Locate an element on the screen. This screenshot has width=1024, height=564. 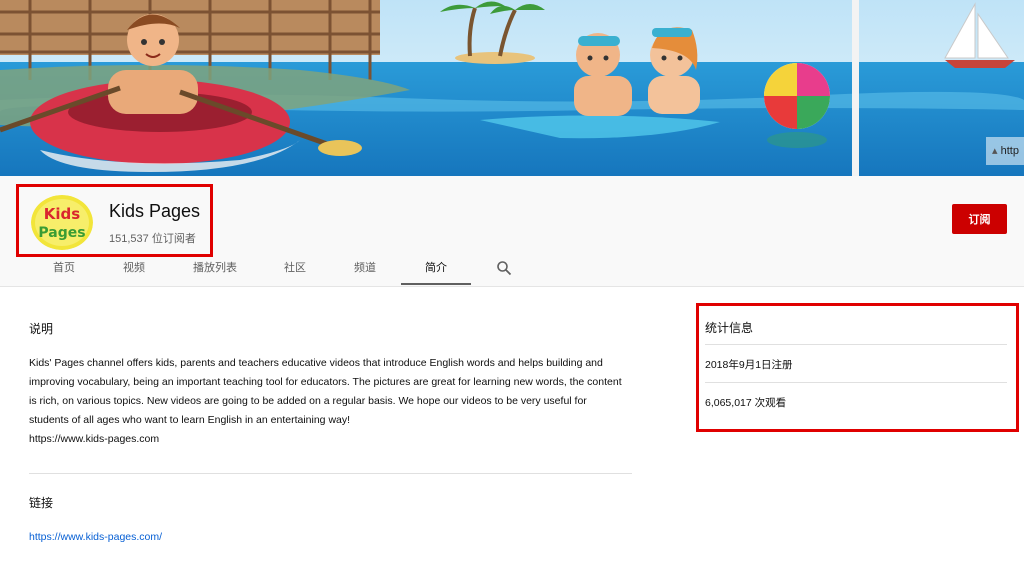
channel-avatar: Kids Pages is located at coordinates (62, 222).